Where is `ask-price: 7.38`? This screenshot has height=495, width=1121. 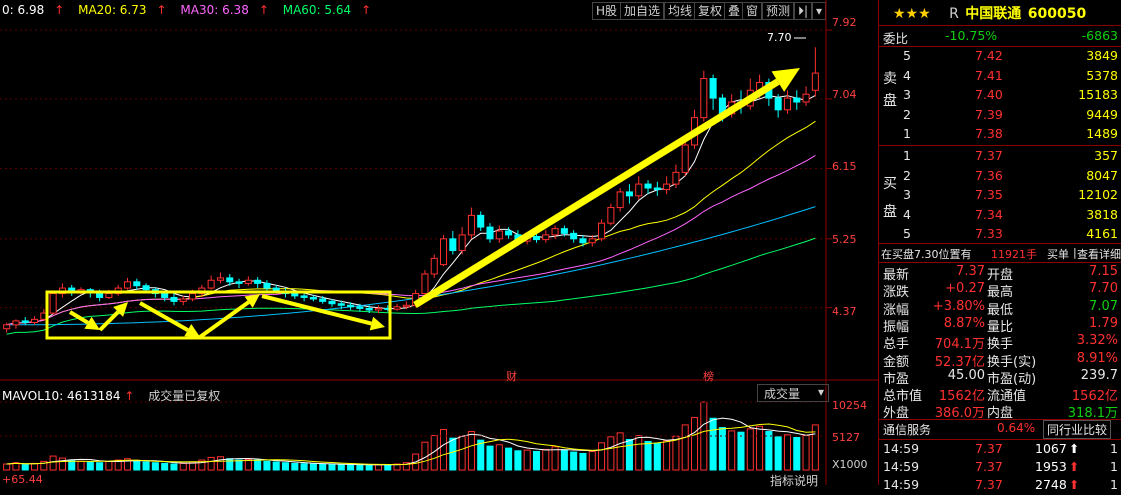
ask-price: 7.38 is located at coordinates (989, 133).